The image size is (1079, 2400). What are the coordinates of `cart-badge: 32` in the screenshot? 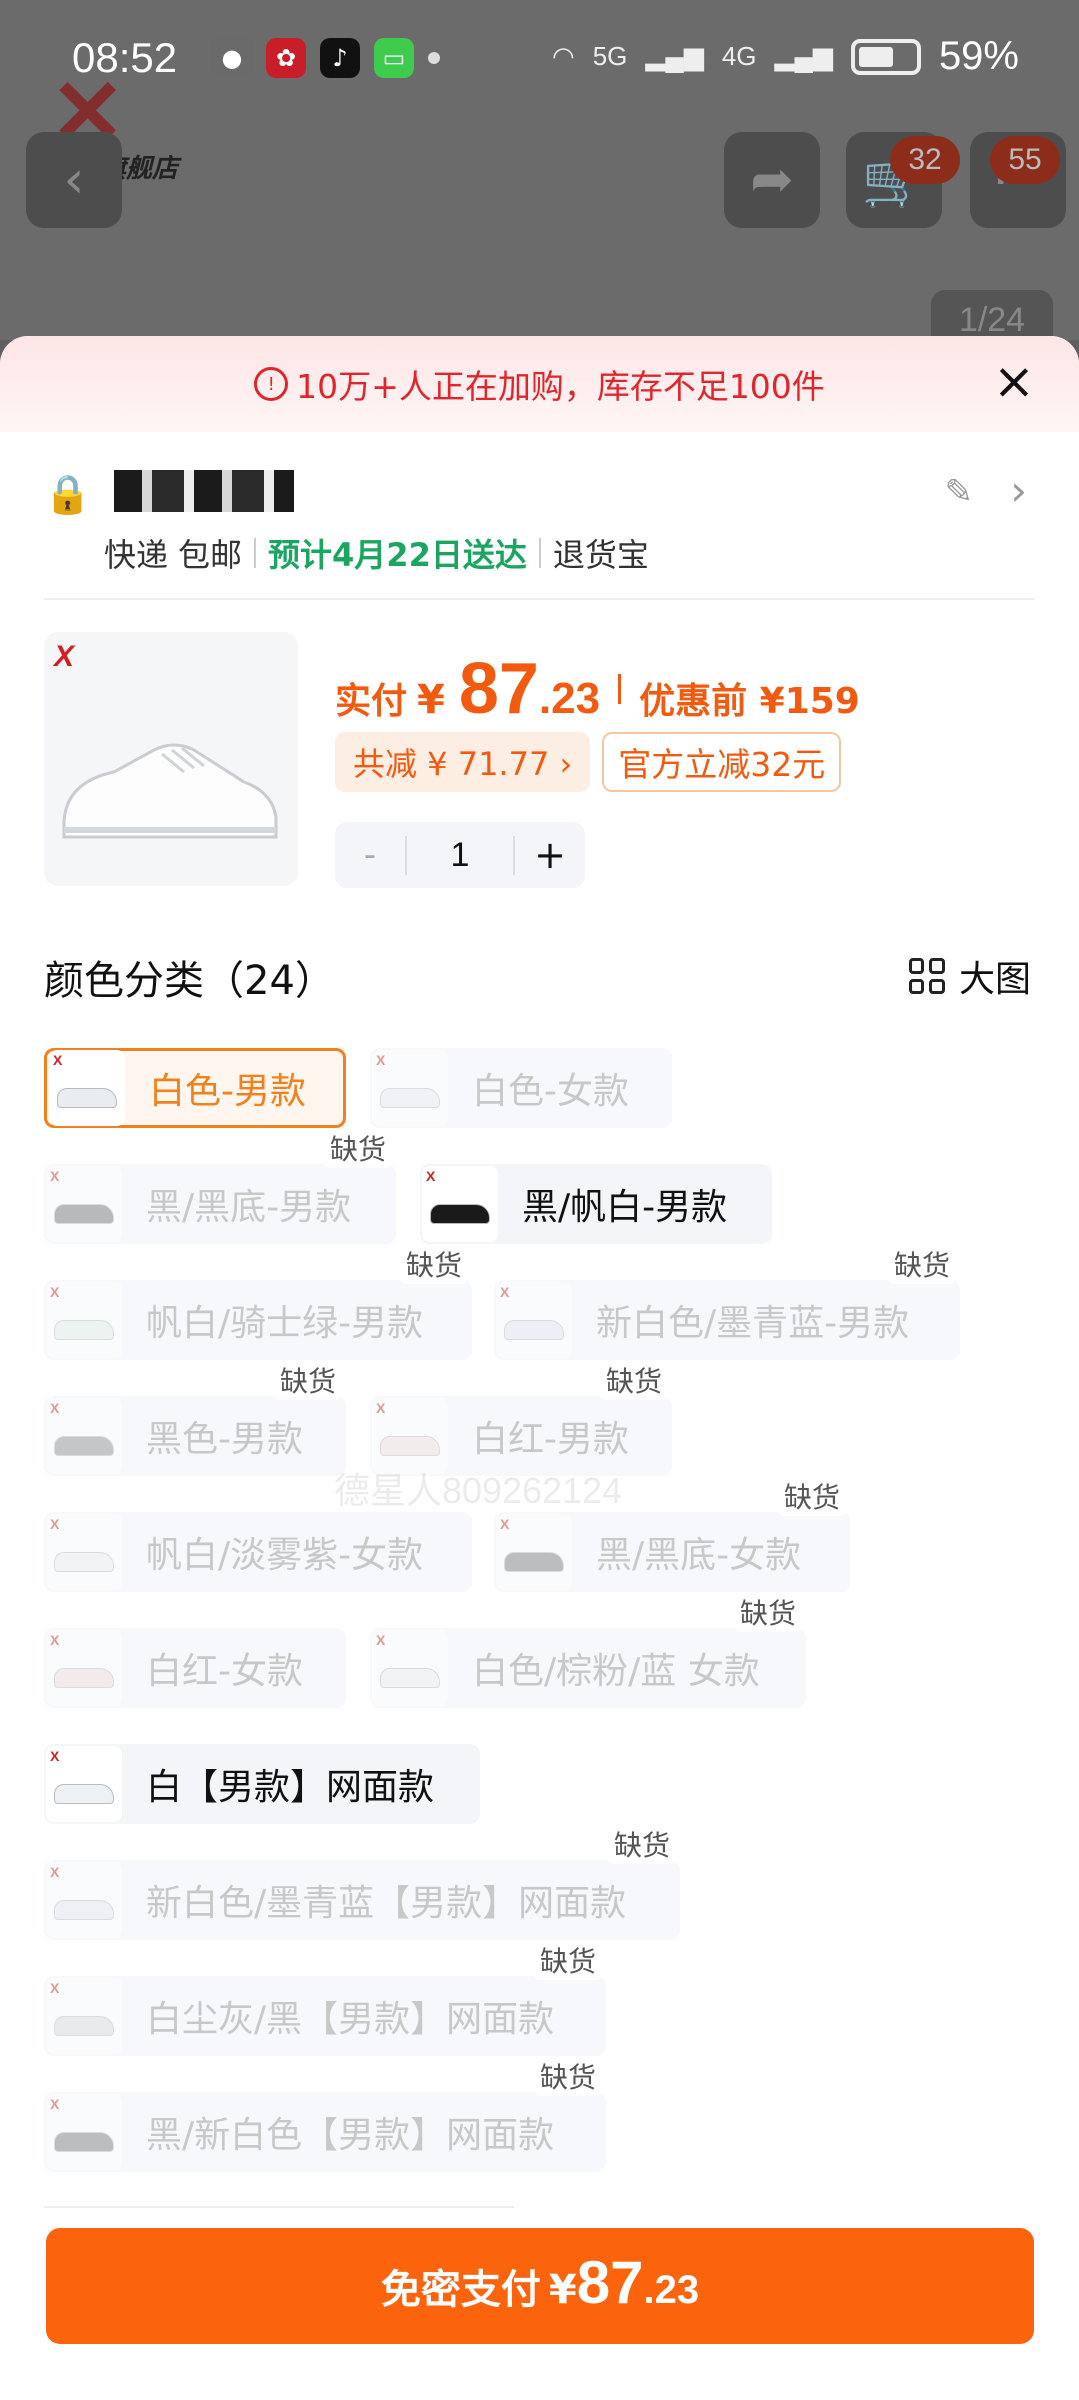 It's located at (925, 160).